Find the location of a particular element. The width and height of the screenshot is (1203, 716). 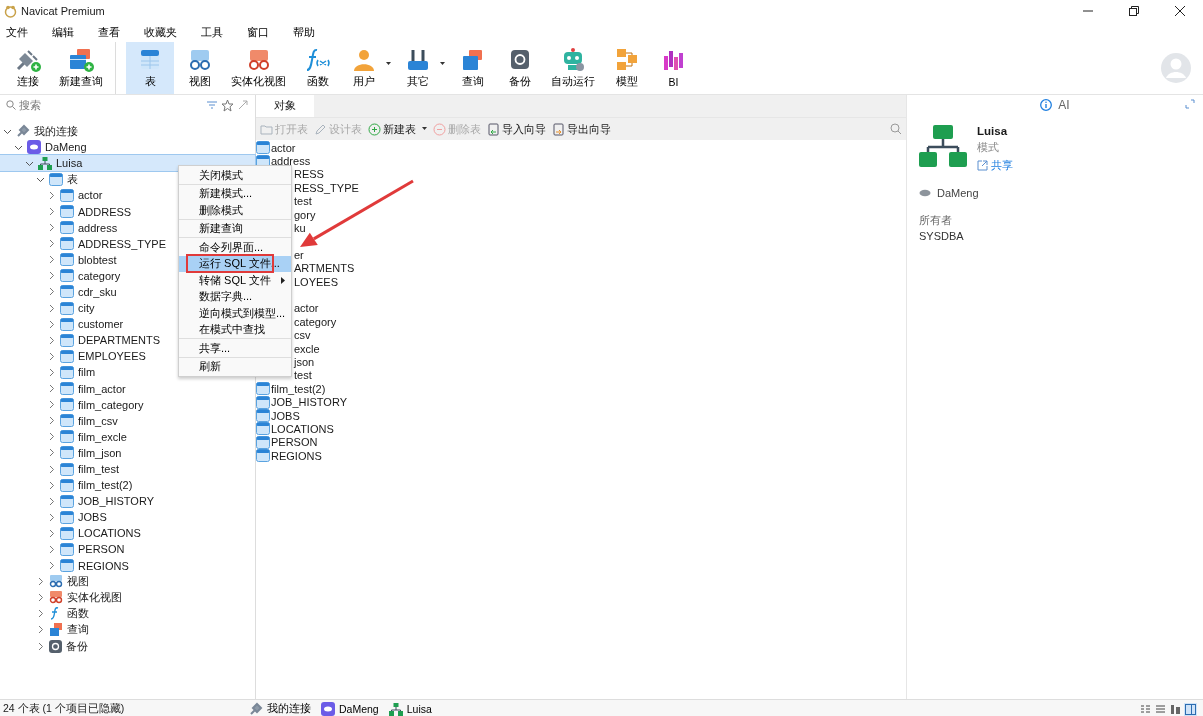

tree-item: 我的连接 is located at coordinates (127, 131).